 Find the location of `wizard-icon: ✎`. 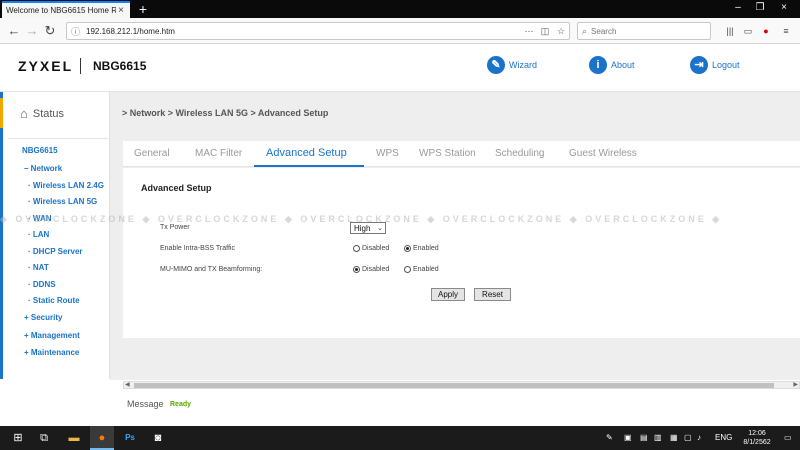

wizard-icon: ✎ is located at coordinates (496, 65).